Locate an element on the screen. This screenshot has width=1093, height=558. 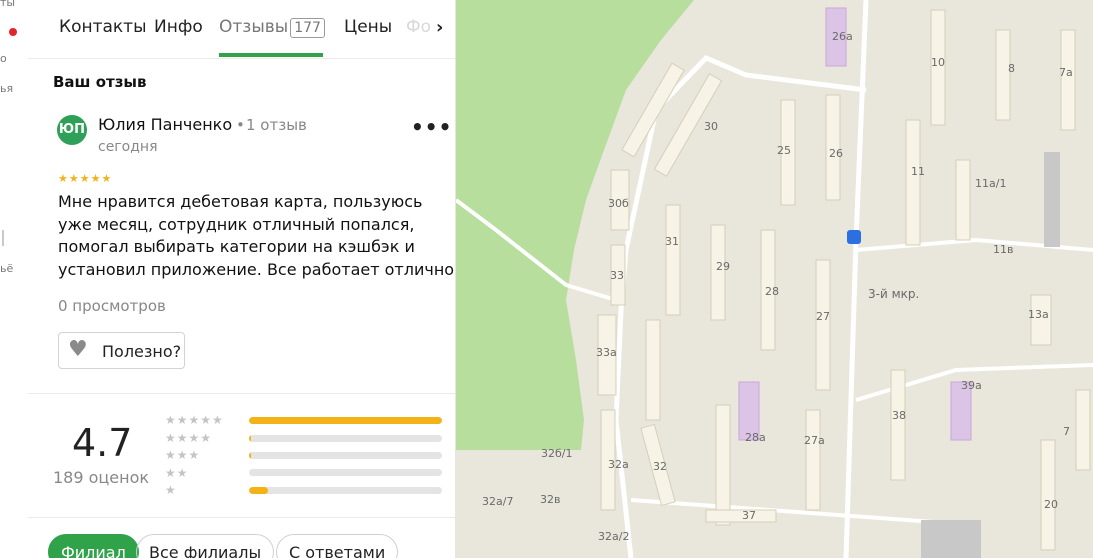
map-label: 11а/1 is located at coordinates (990, 183).